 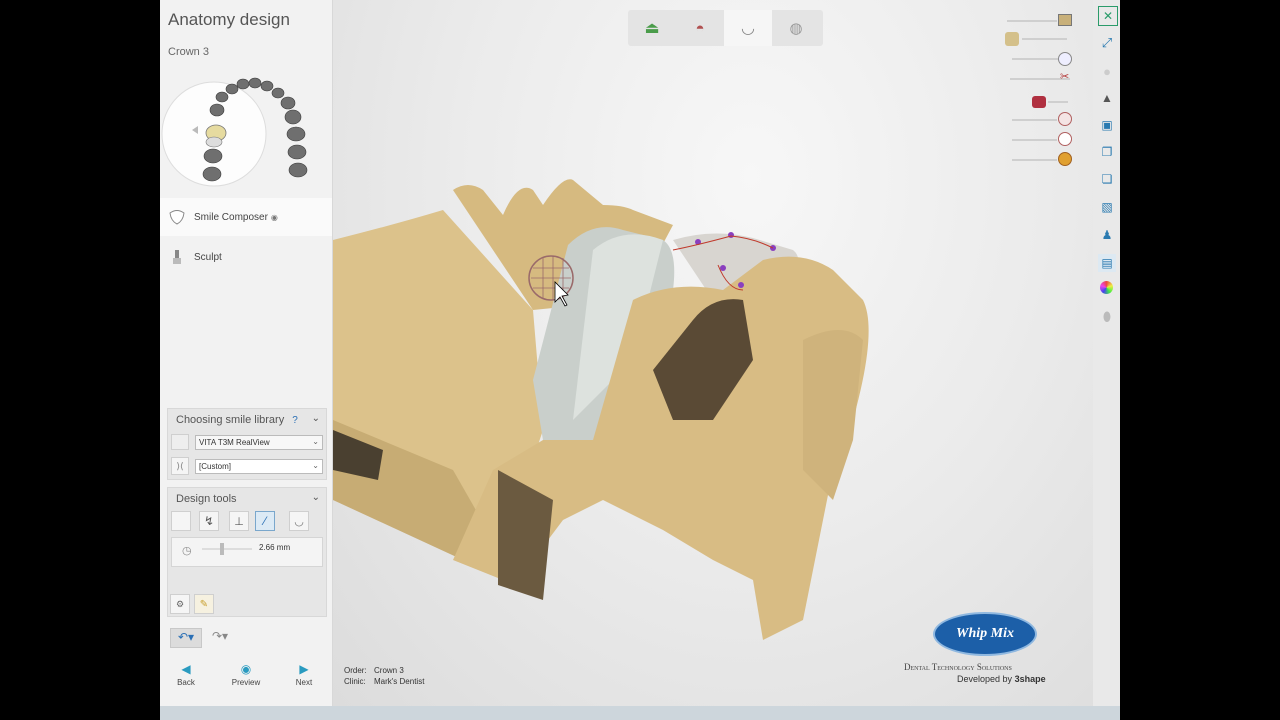 I want to click on tool-tooth-button: ◡, so click(x=299, y=521).